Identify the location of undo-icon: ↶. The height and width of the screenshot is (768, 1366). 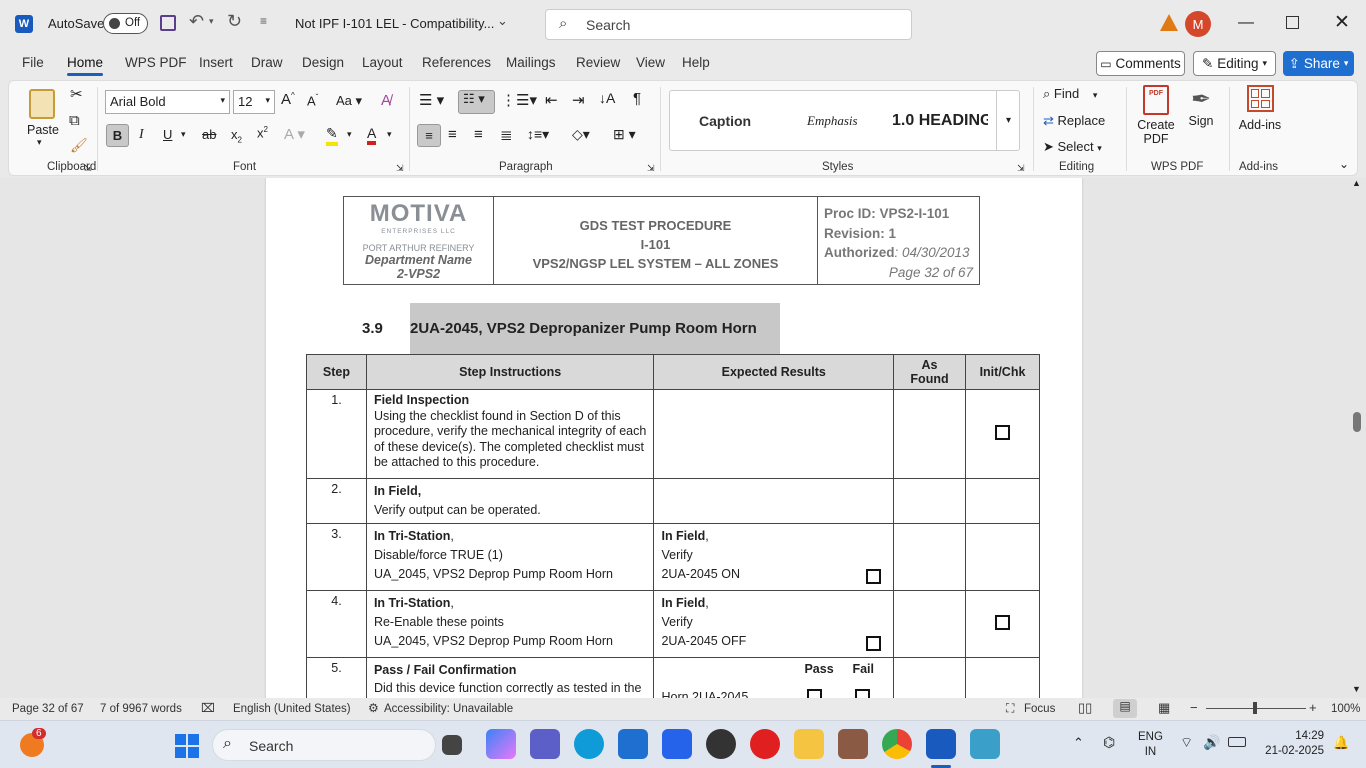
(196, 21).